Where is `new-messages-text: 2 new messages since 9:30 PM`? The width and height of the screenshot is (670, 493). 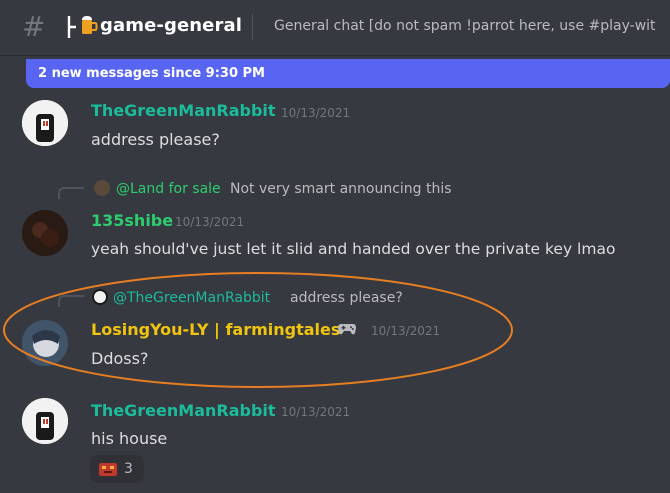
new-messages-text: 2 new messages since 9:30 PM is located at coordinates (151, 73).